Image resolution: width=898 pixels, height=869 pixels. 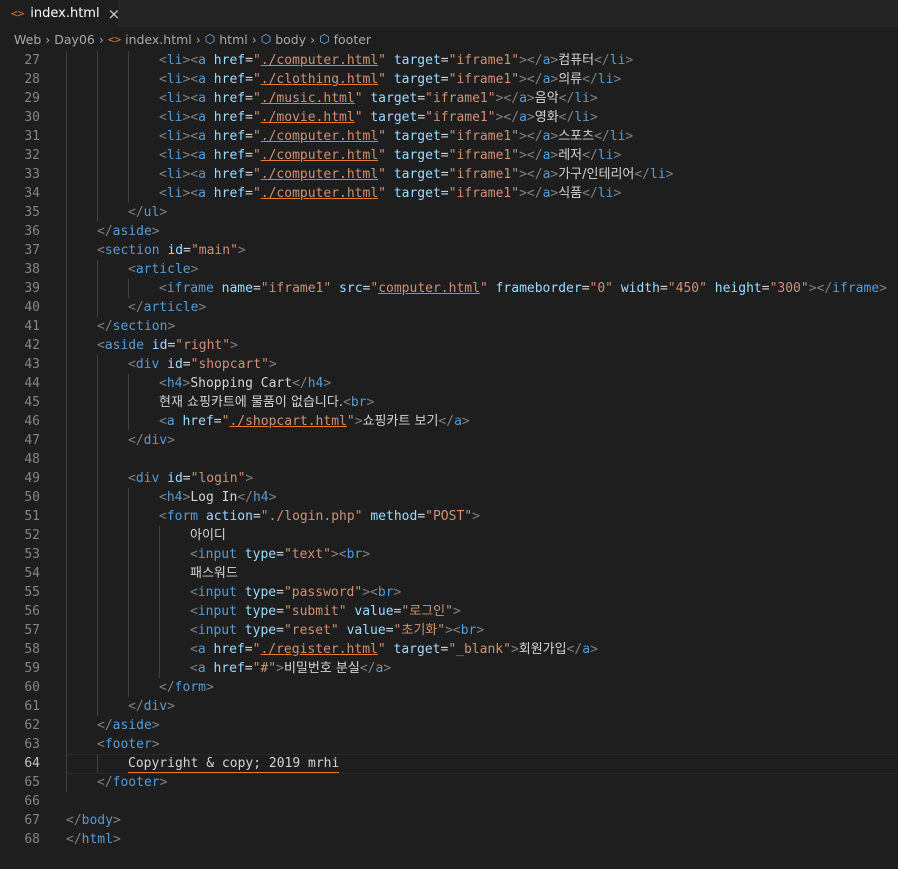 What do you see at coordinates (32, 744) in the screenshot?
I see `line-number: 63` at bounding box center [32, 744].